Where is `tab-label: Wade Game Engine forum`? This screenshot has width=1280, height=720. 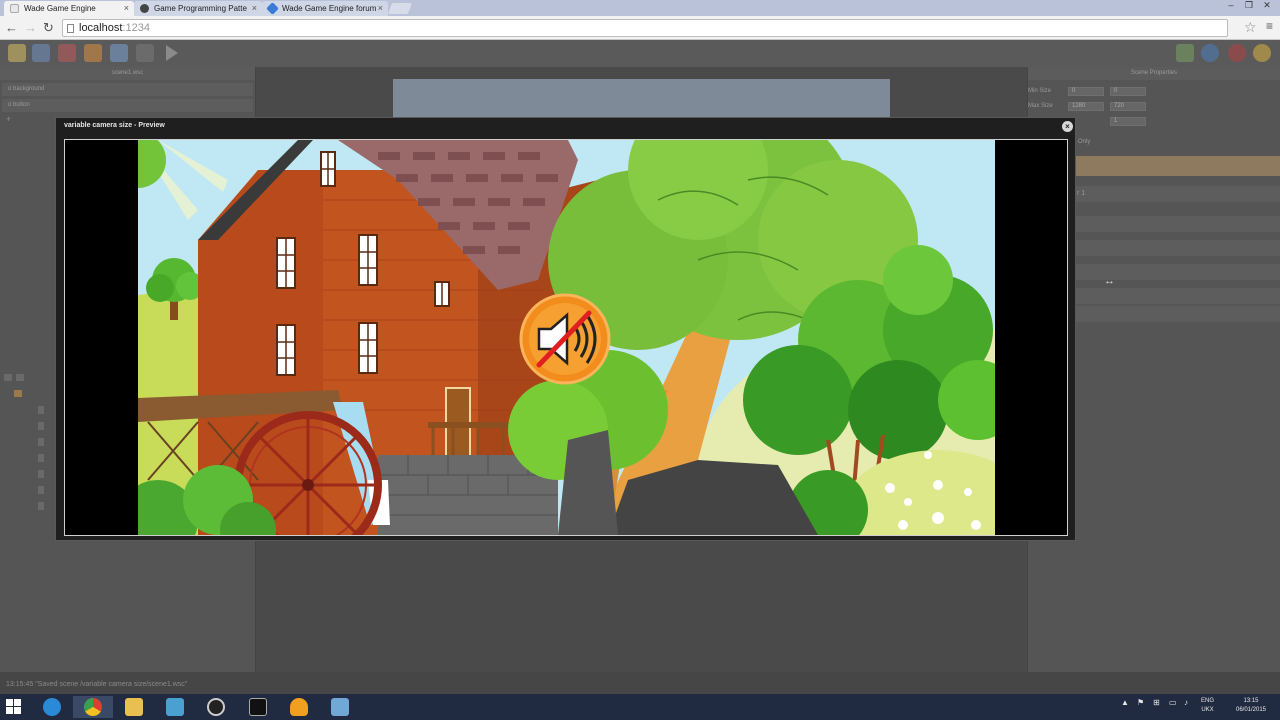 tab-label: Wade Game Engine forum is located at coordinates (329, 8).